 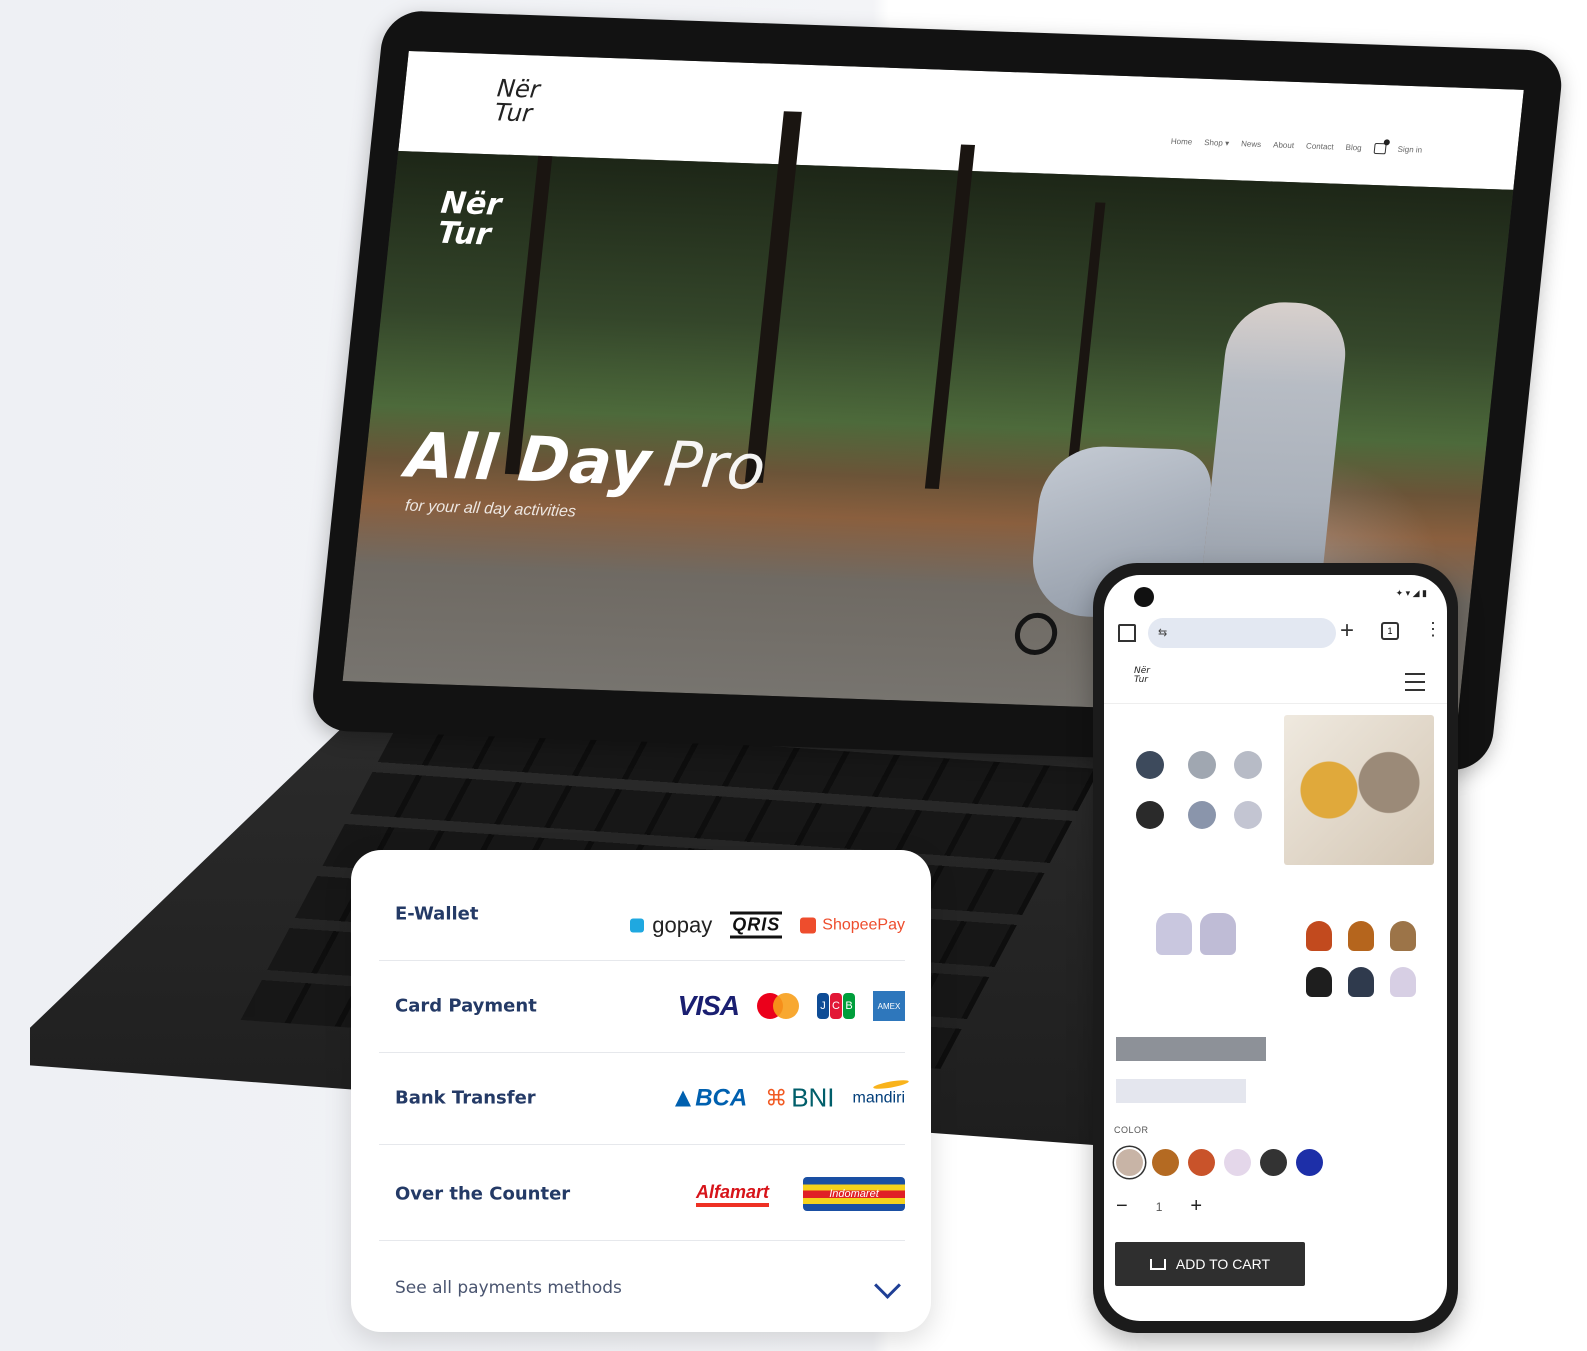 What do you see at coordinates (465, 1098) in the screenshot?
I see `payment-label: Bank Transfer` at bounding box center [465, 1098].